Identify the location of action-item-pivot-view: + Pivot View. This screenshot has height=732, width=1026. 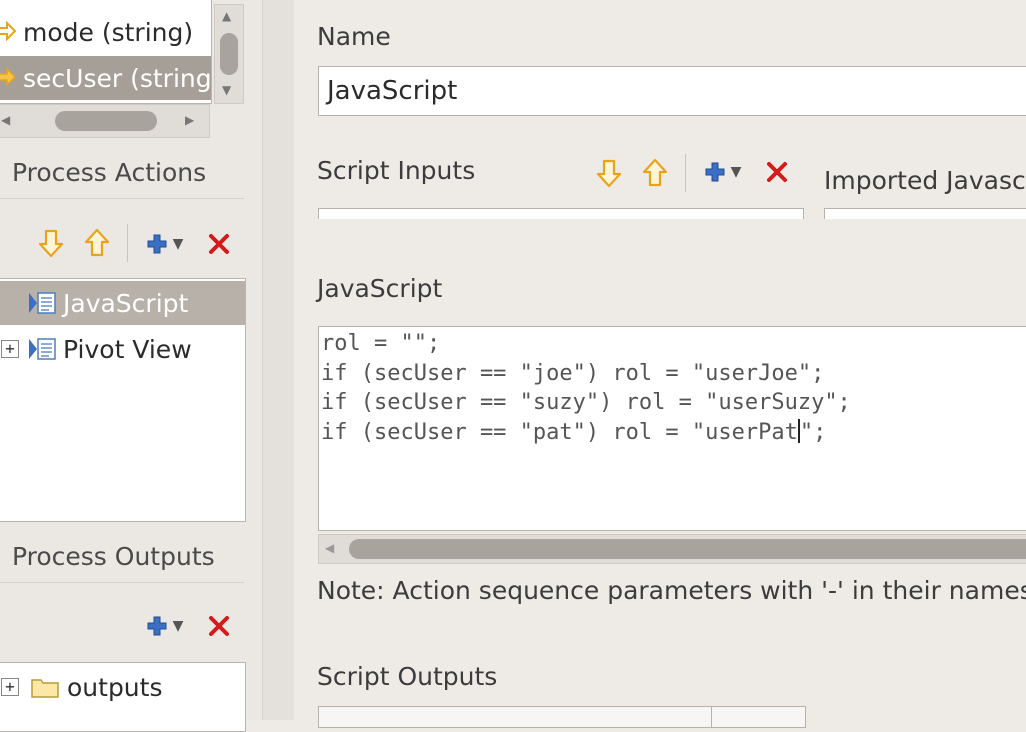
(122, 349).